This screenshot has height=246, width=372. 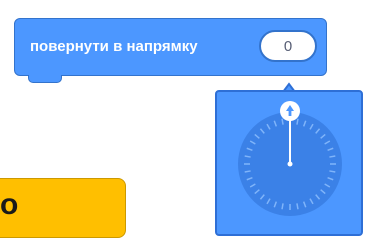 What do you see at coordinates (290, 111) in the screenshot?
I see `dial-handle` at bounding box center [290, 111].